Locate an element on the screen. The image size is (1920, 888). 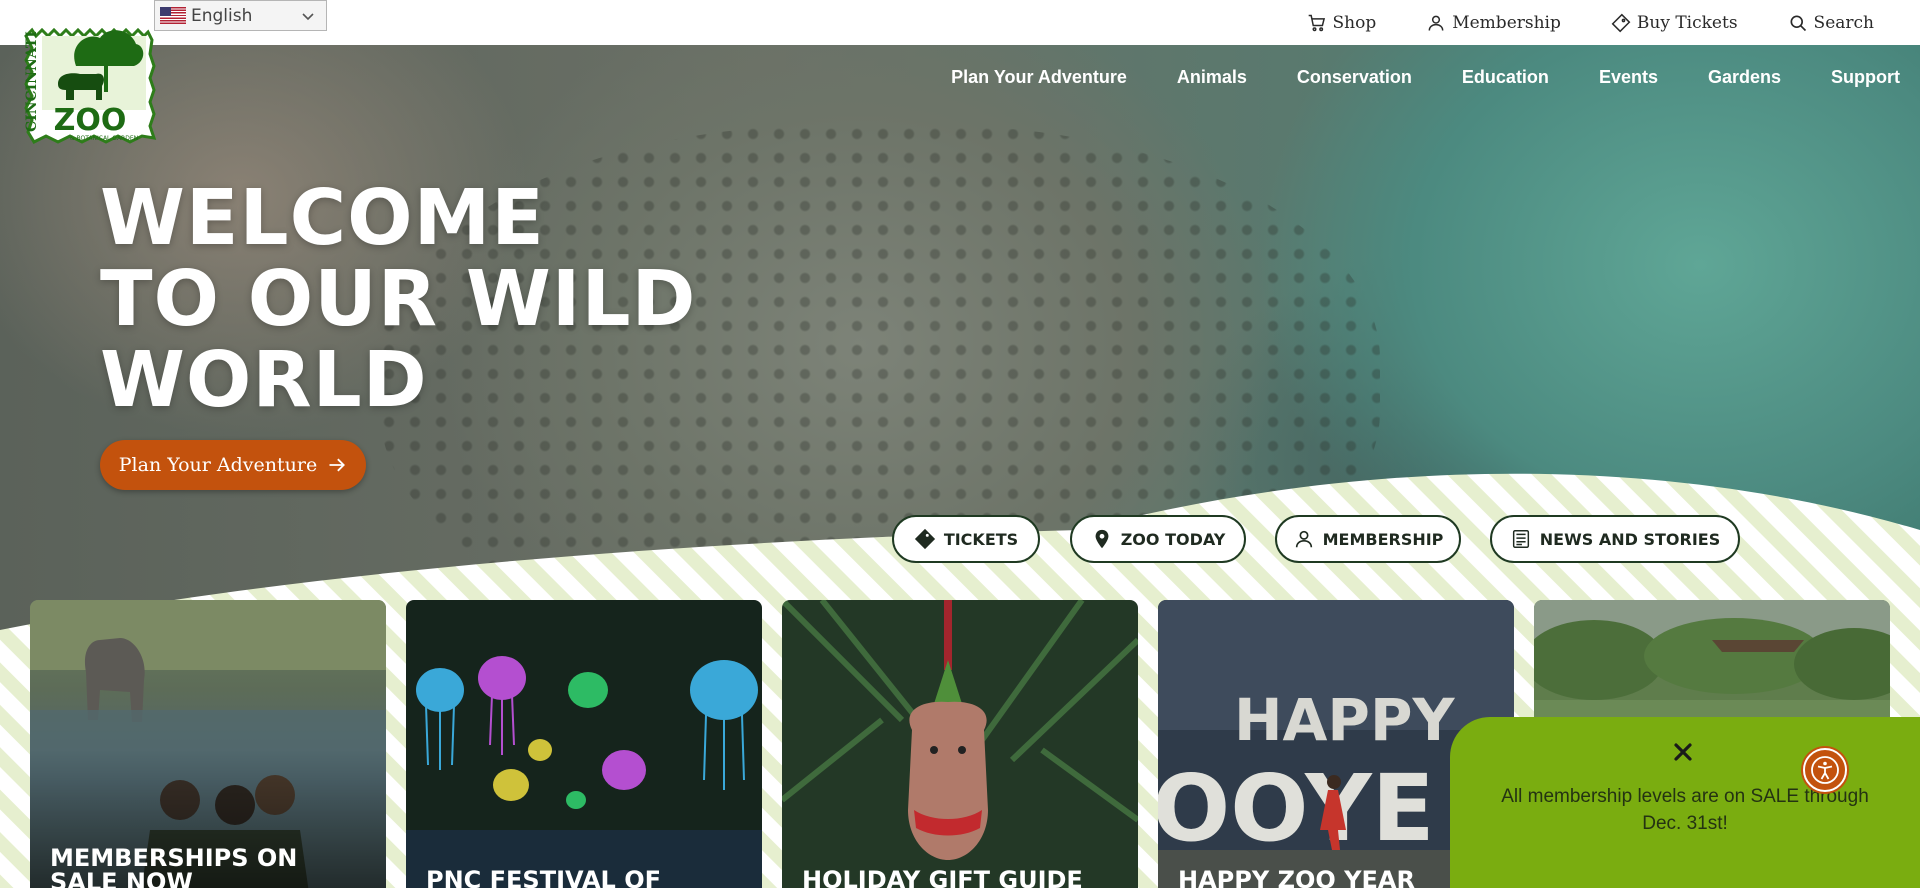
svg-text: OOYE is located at coordinates (1296, 808).